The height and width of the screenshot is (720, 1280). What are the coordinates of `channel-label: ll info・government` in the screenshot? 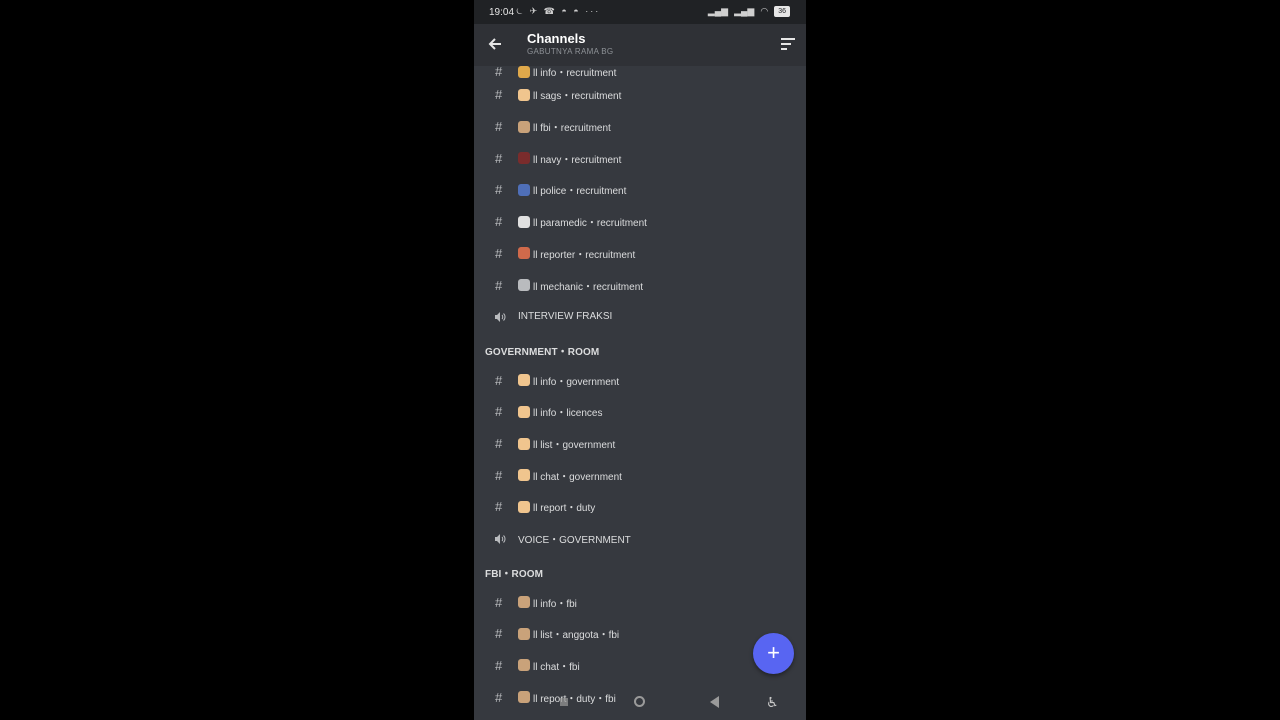 It's located at (576, 382).